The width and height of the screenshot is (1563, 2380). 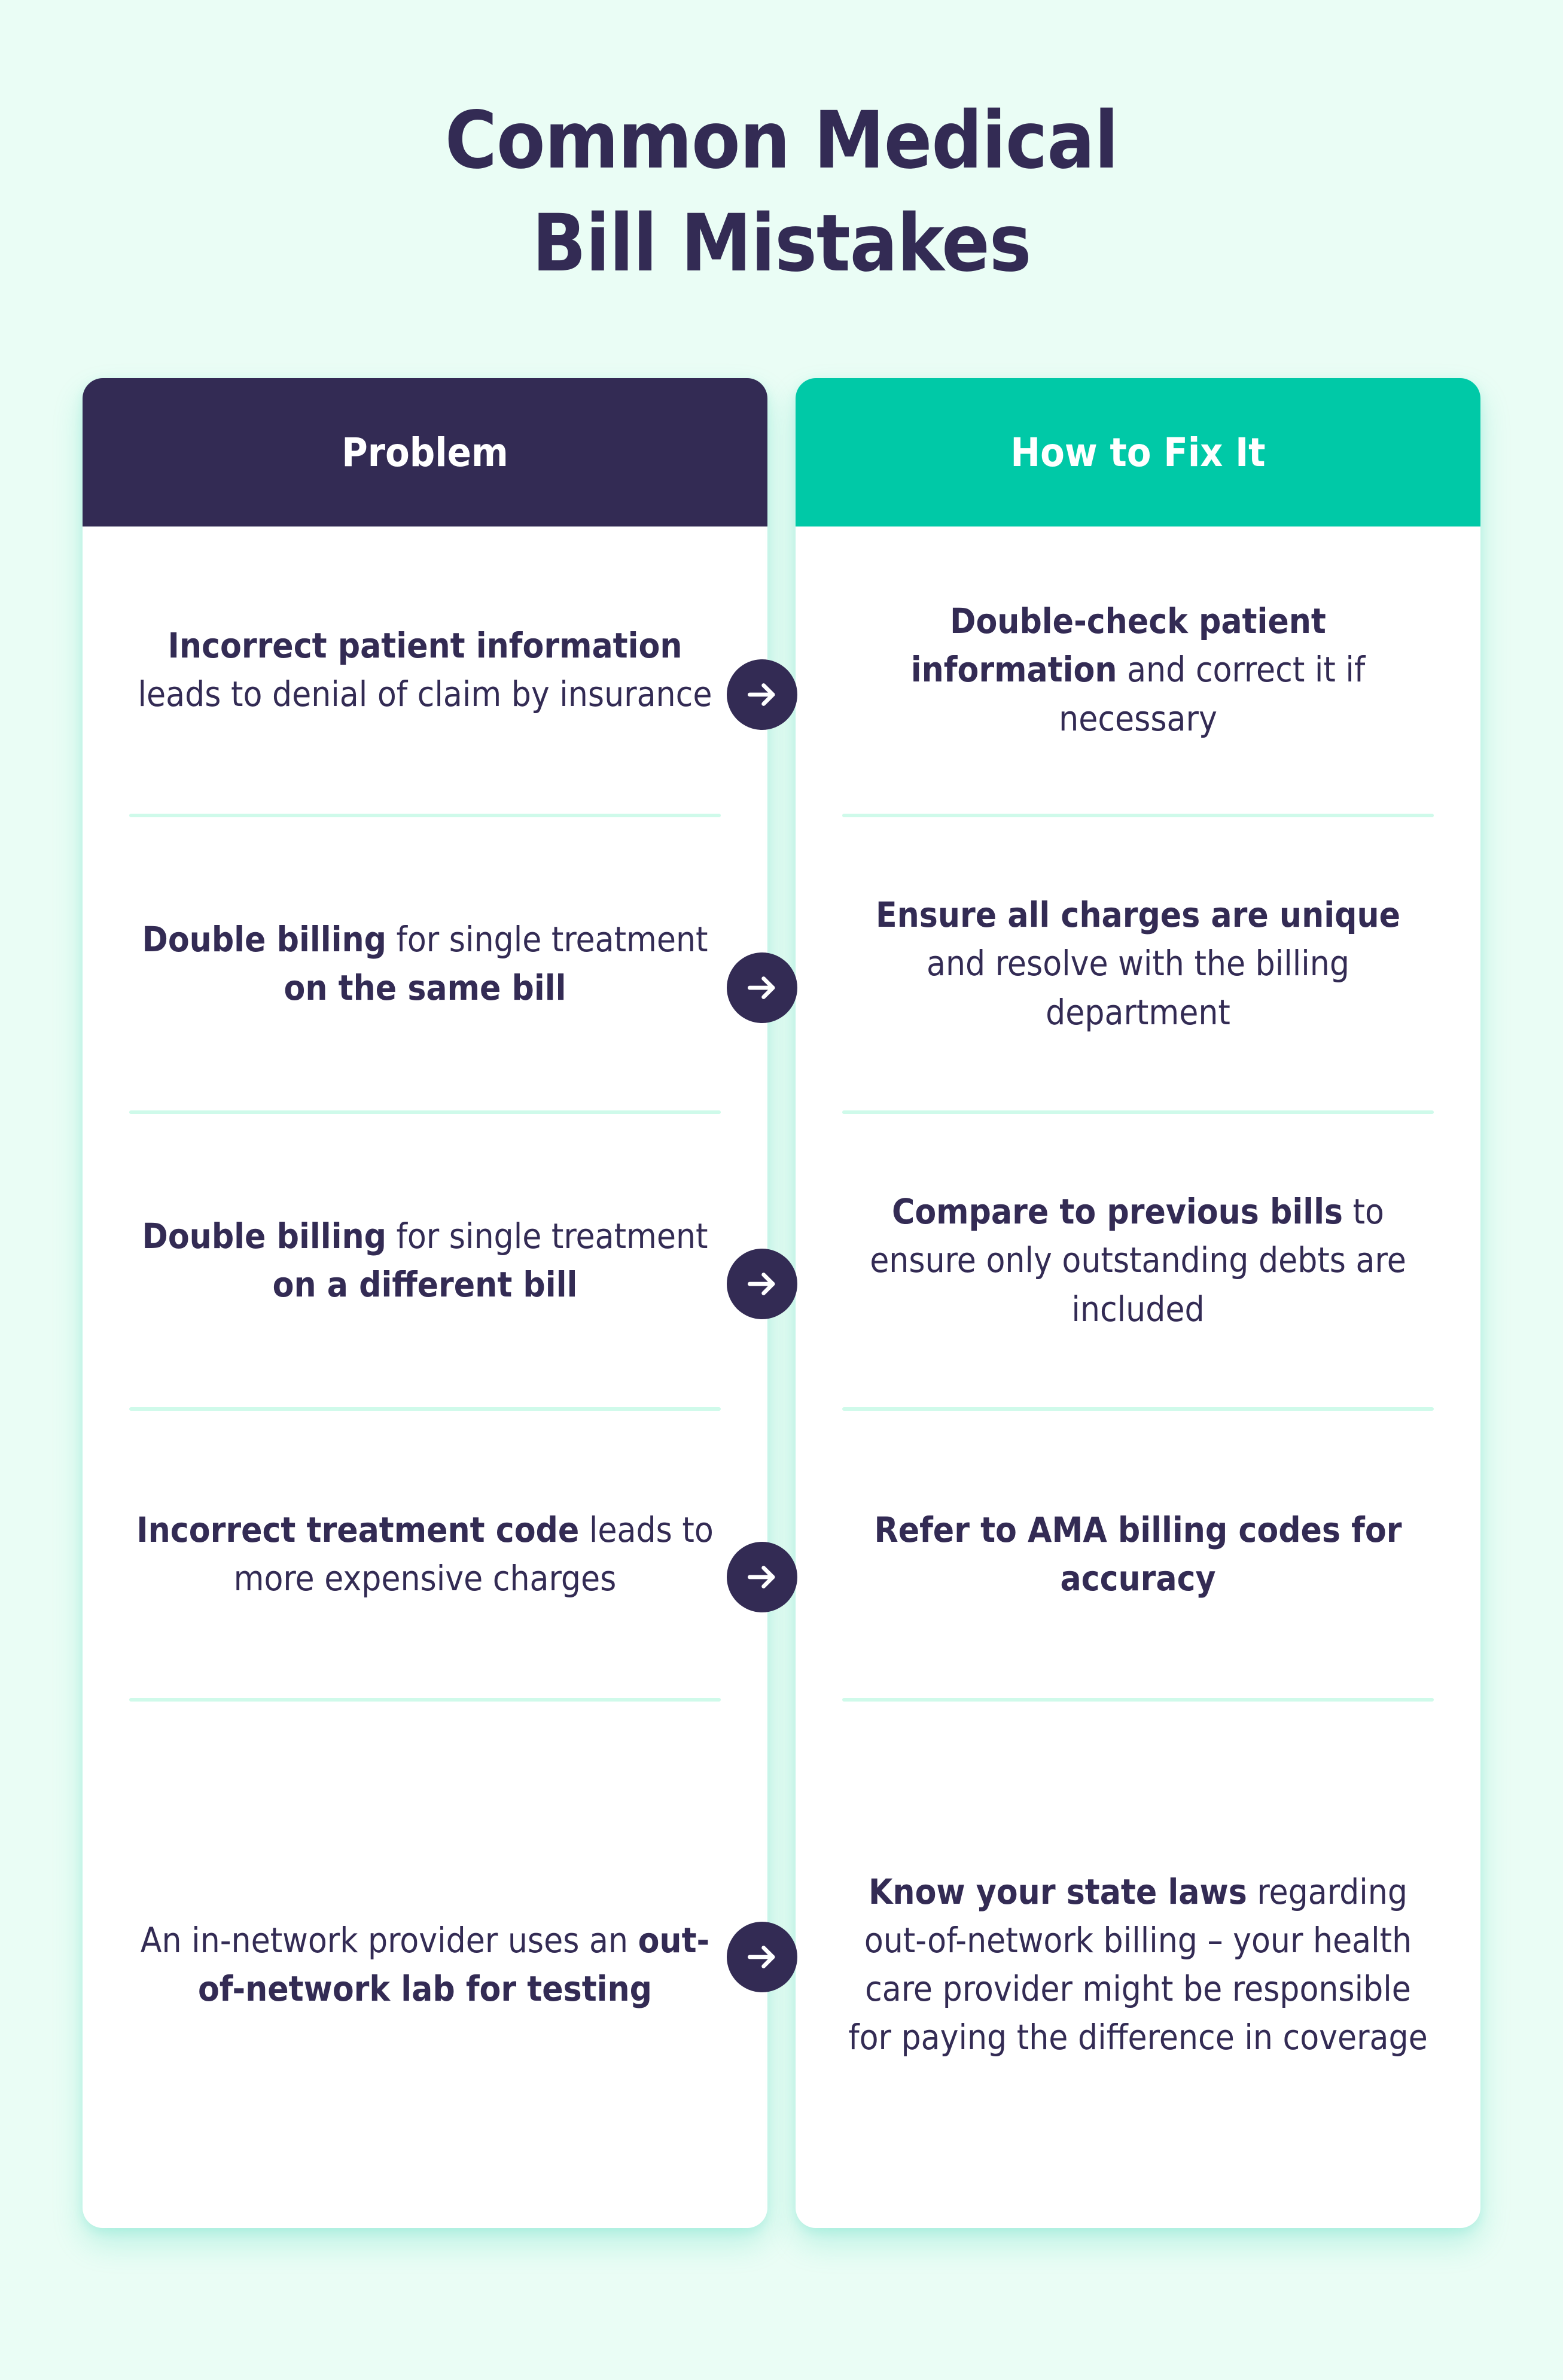 What do you see at coordinates (781, 192) in the screenshot?
I see `page-title: Common Medical Bill Mistakes` at bounding box center [781, 192].